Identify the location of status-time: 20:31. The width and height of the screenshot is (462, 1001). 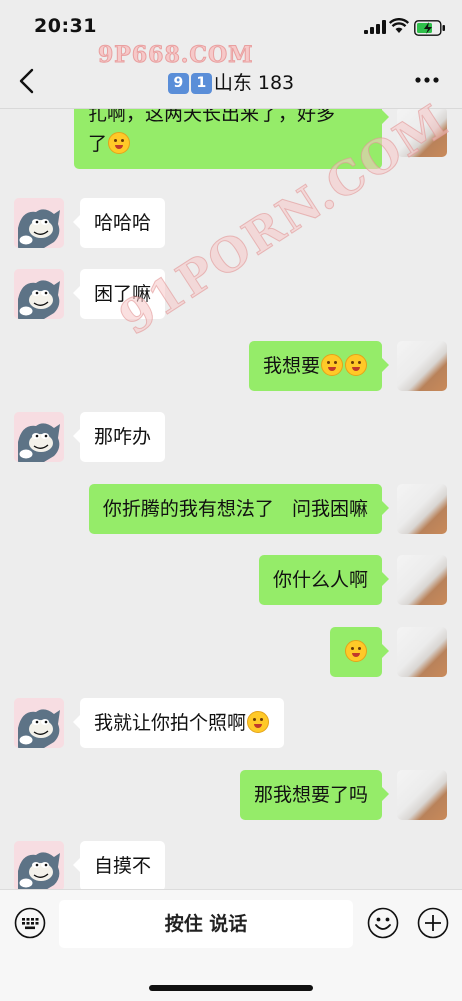
(65, 26).